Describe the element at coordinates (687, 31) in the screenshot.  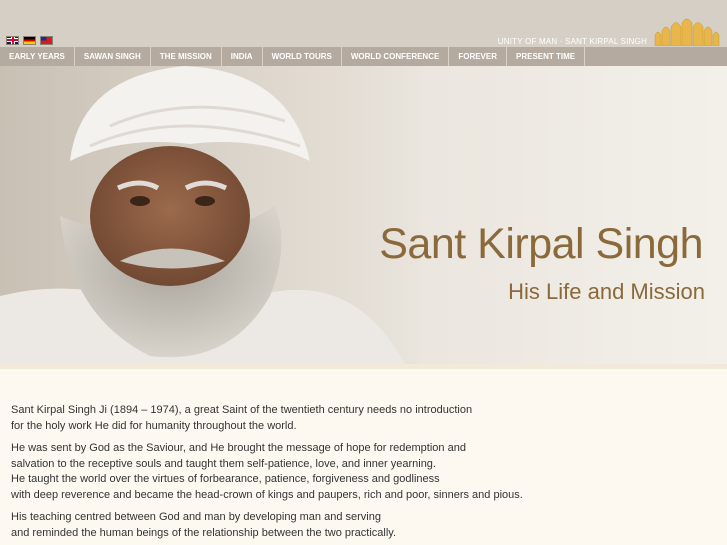
I see `temple-logo-icon` at that location.